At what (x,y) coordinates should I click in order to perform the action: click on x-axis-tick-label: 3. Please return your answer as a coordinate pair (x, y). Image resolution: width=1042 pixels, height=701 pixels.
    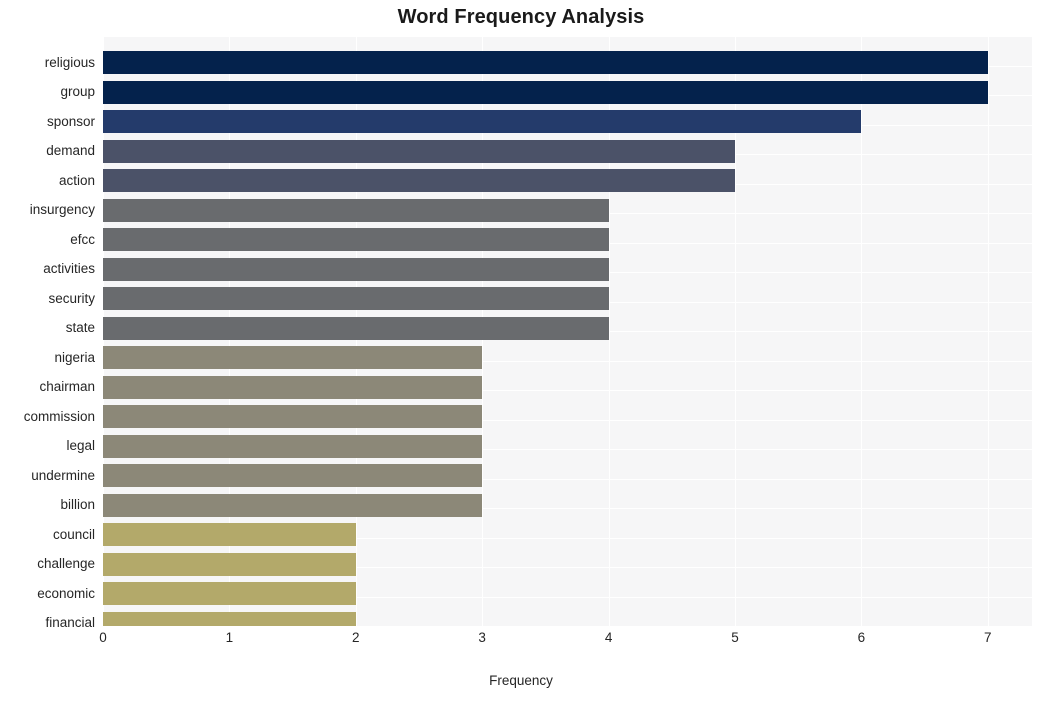
    Looking at the image, I should click on (482, 637).